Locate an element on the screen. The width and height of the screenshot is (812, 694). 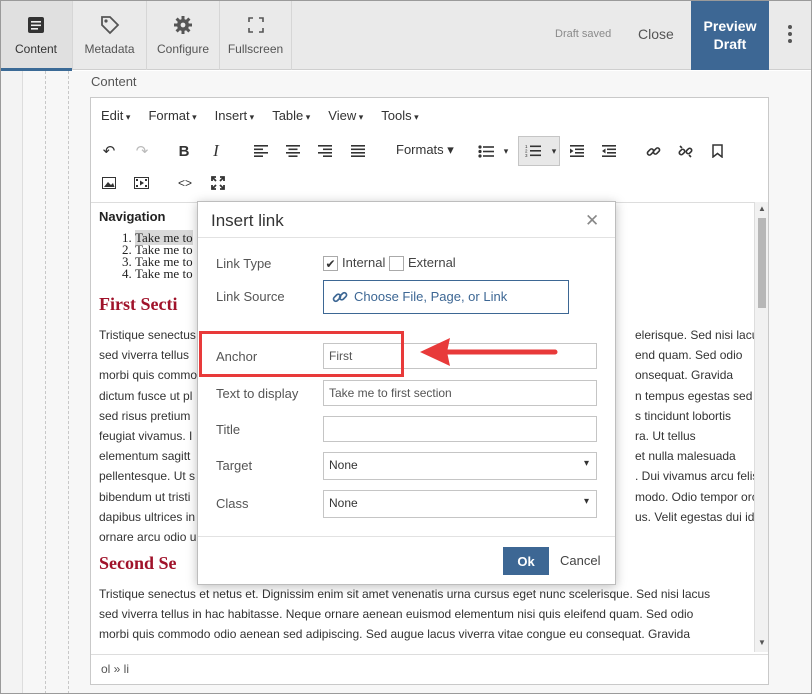
paragraph-line: feugiat vivamus. I is located at coordinates (146, 436).